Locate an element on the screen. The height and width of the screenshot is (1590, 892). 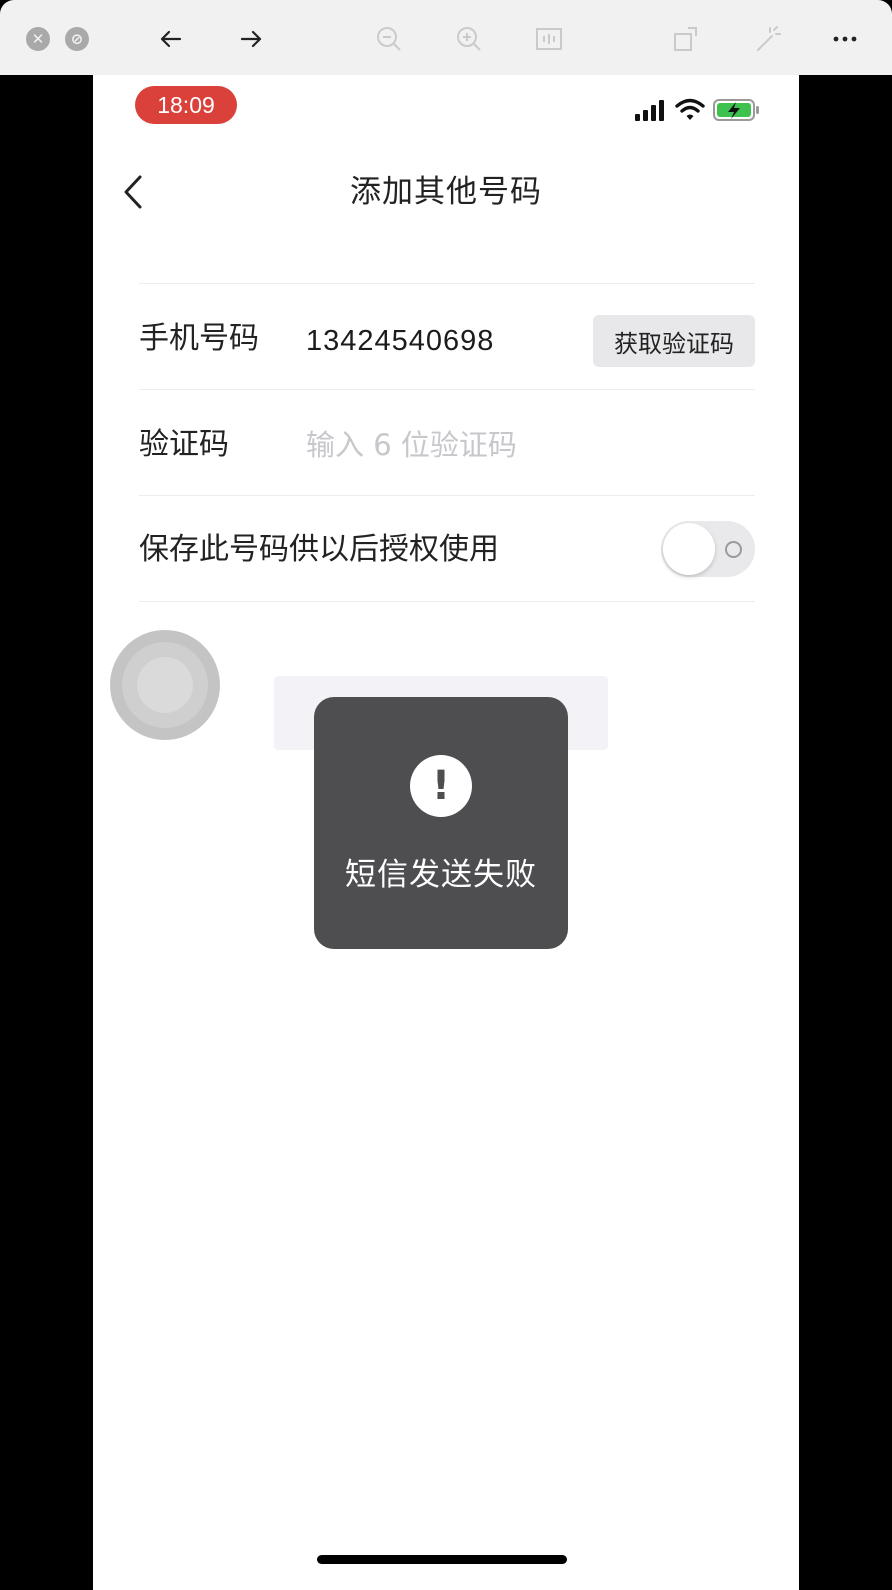
phone-number-value: 13424540698 is located at coordinates (400, 341).